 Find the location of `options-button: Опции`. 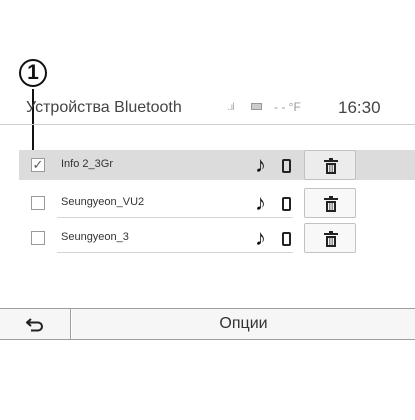

options-button: Опции is located at coordinates (243, 324).